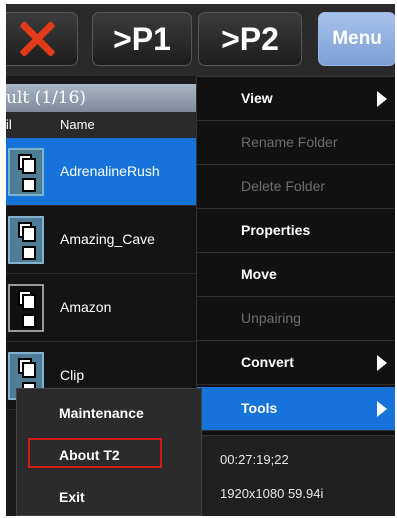 The width and height of the screenshot is (397, 518). What do you see at coordinates (95, 453) in the screenshot?
I see `about-highlight-box` at bounding box center [95, 453].